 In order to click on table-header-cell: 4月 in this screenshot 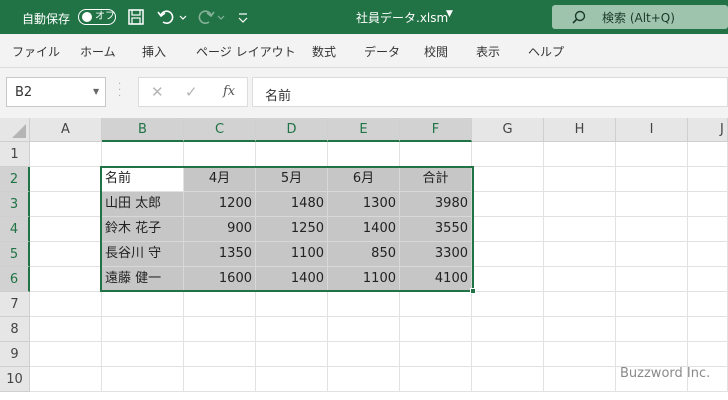, I will do `click(220, 179)`.